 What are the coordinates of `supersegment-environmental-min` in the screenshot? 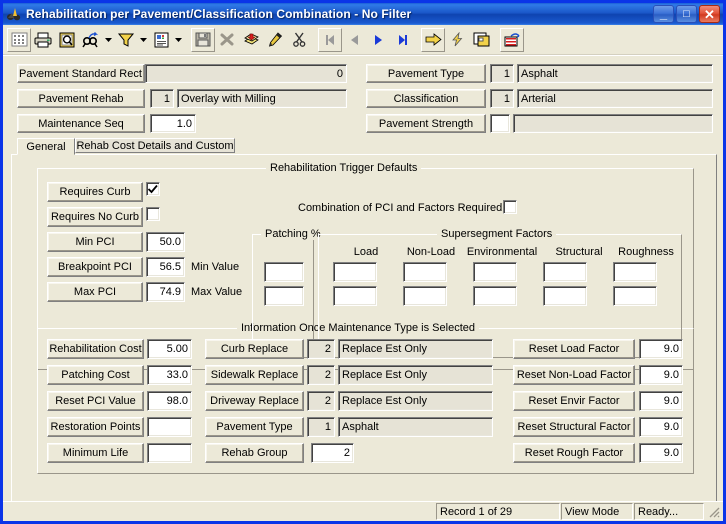 It's located at (495, 272).